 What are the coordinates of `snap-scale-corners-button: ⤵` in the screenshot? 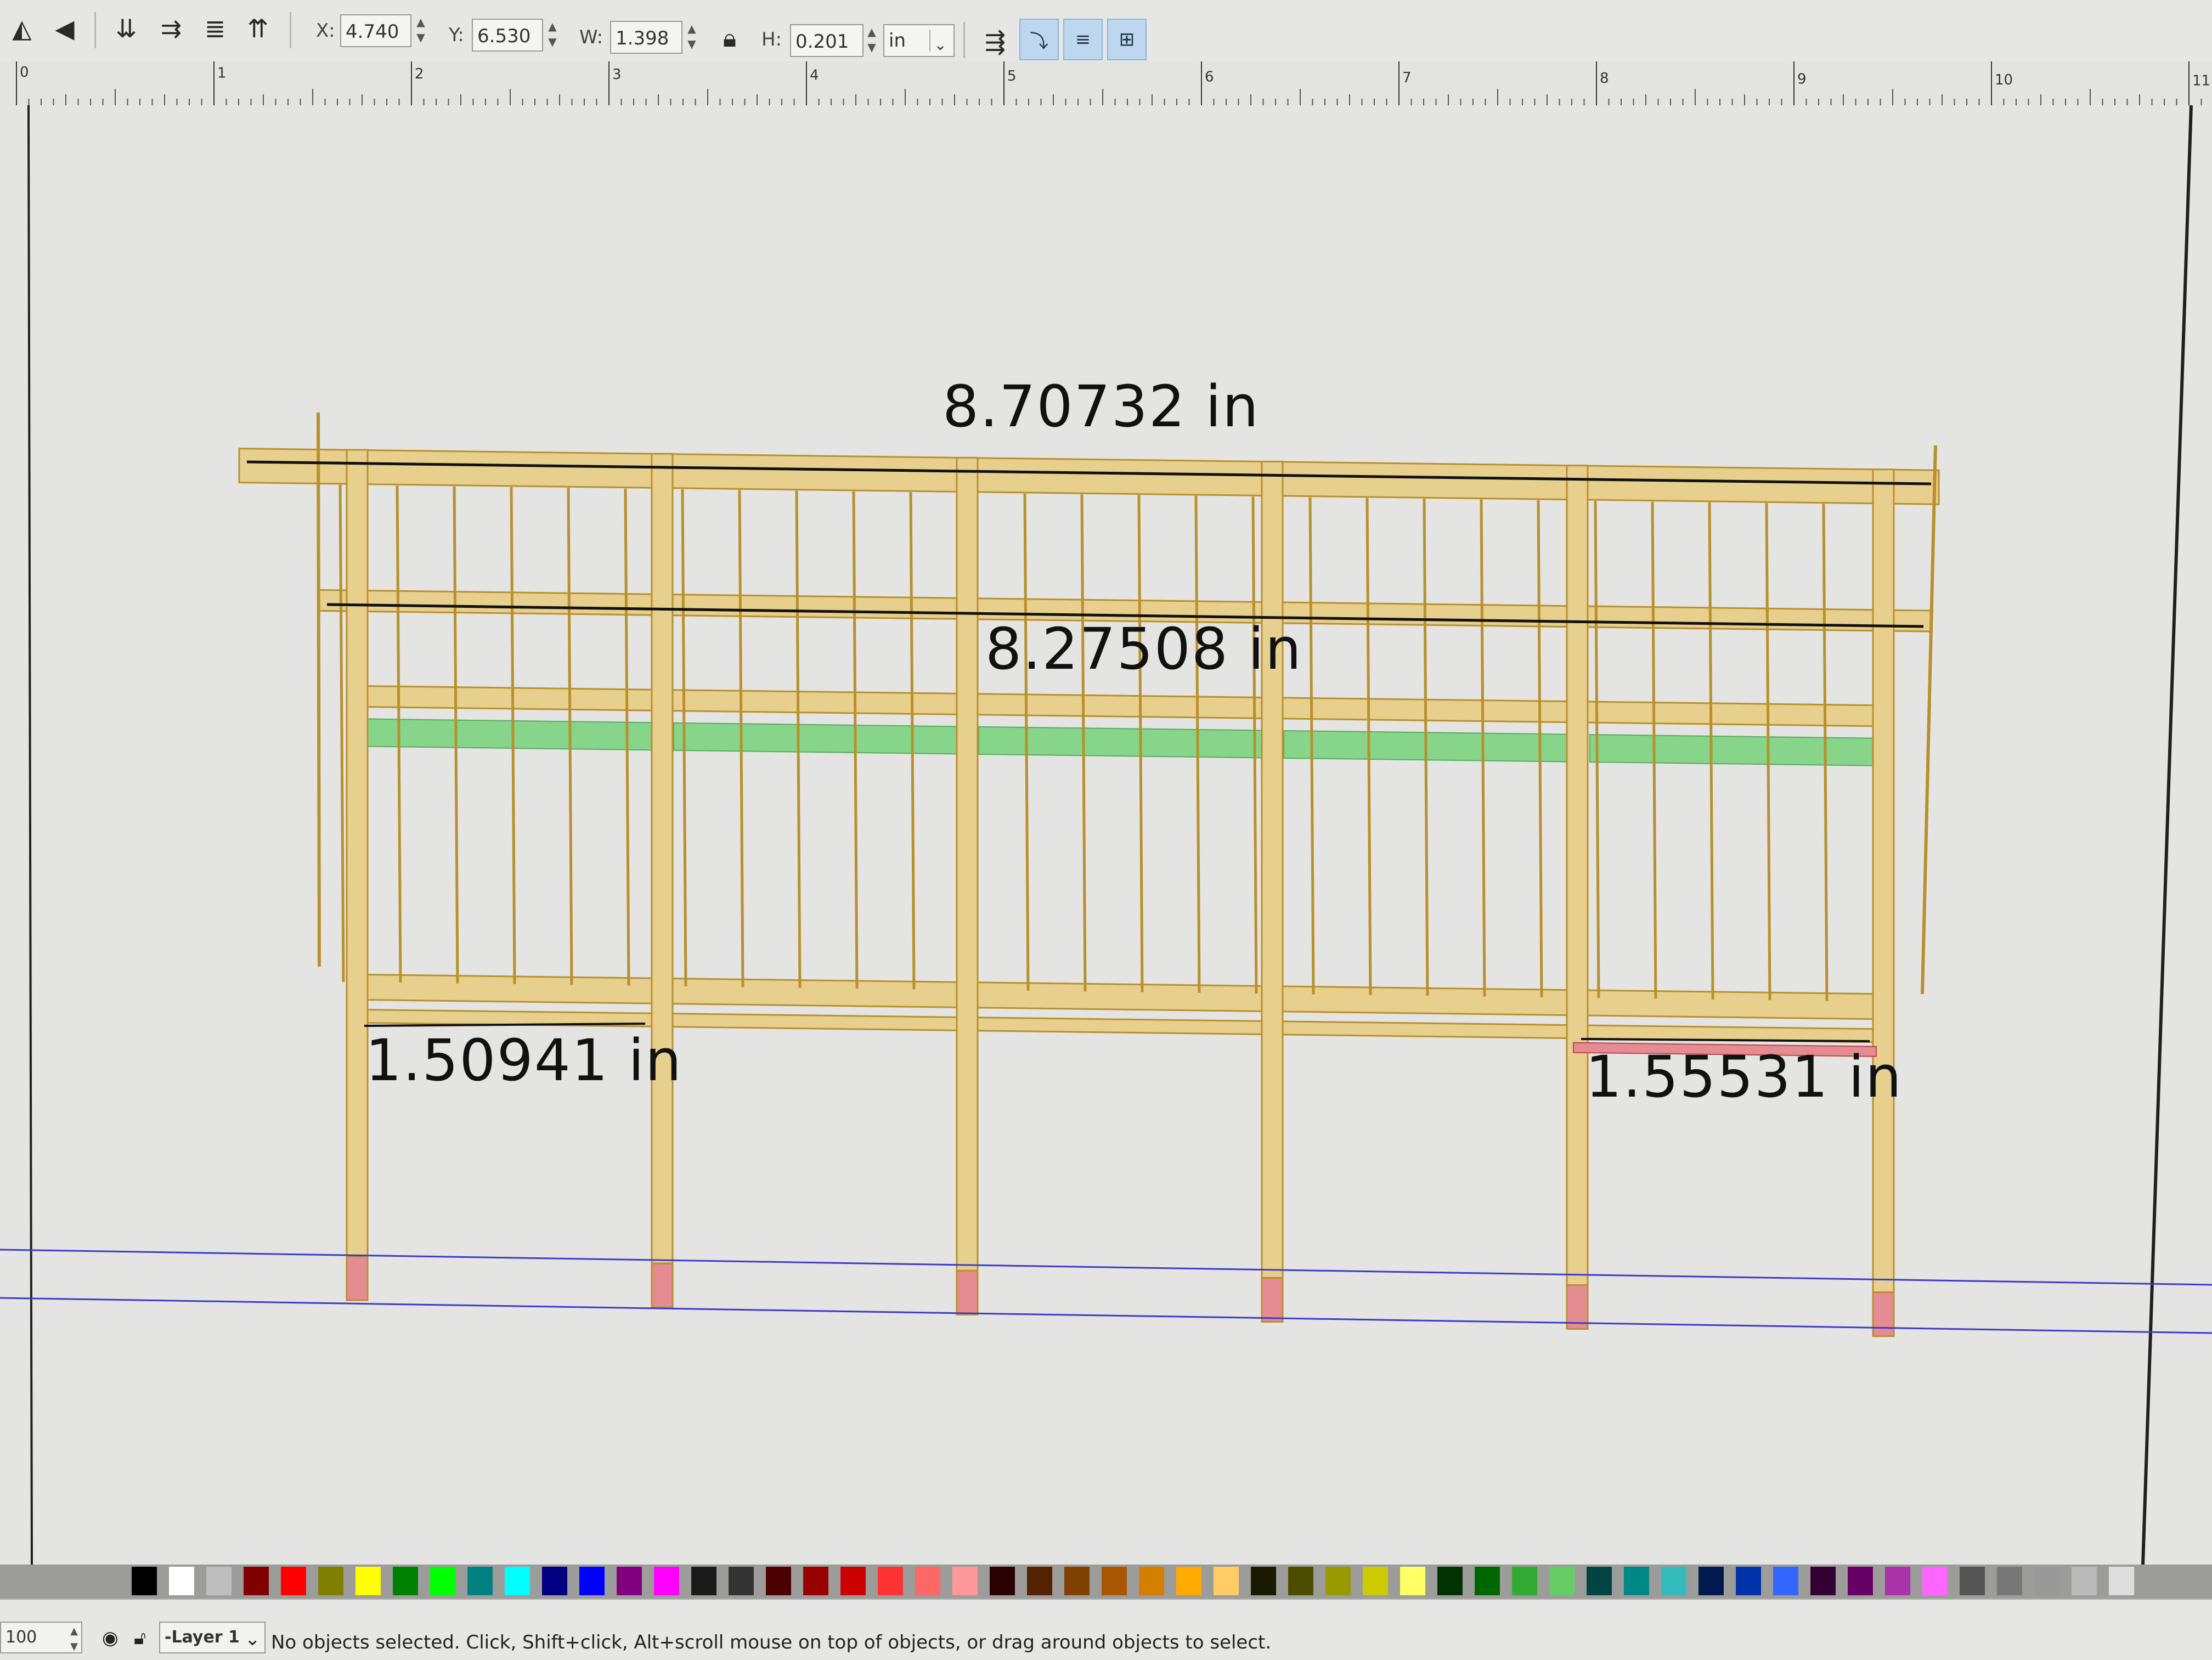 It's located at (1039, 39).